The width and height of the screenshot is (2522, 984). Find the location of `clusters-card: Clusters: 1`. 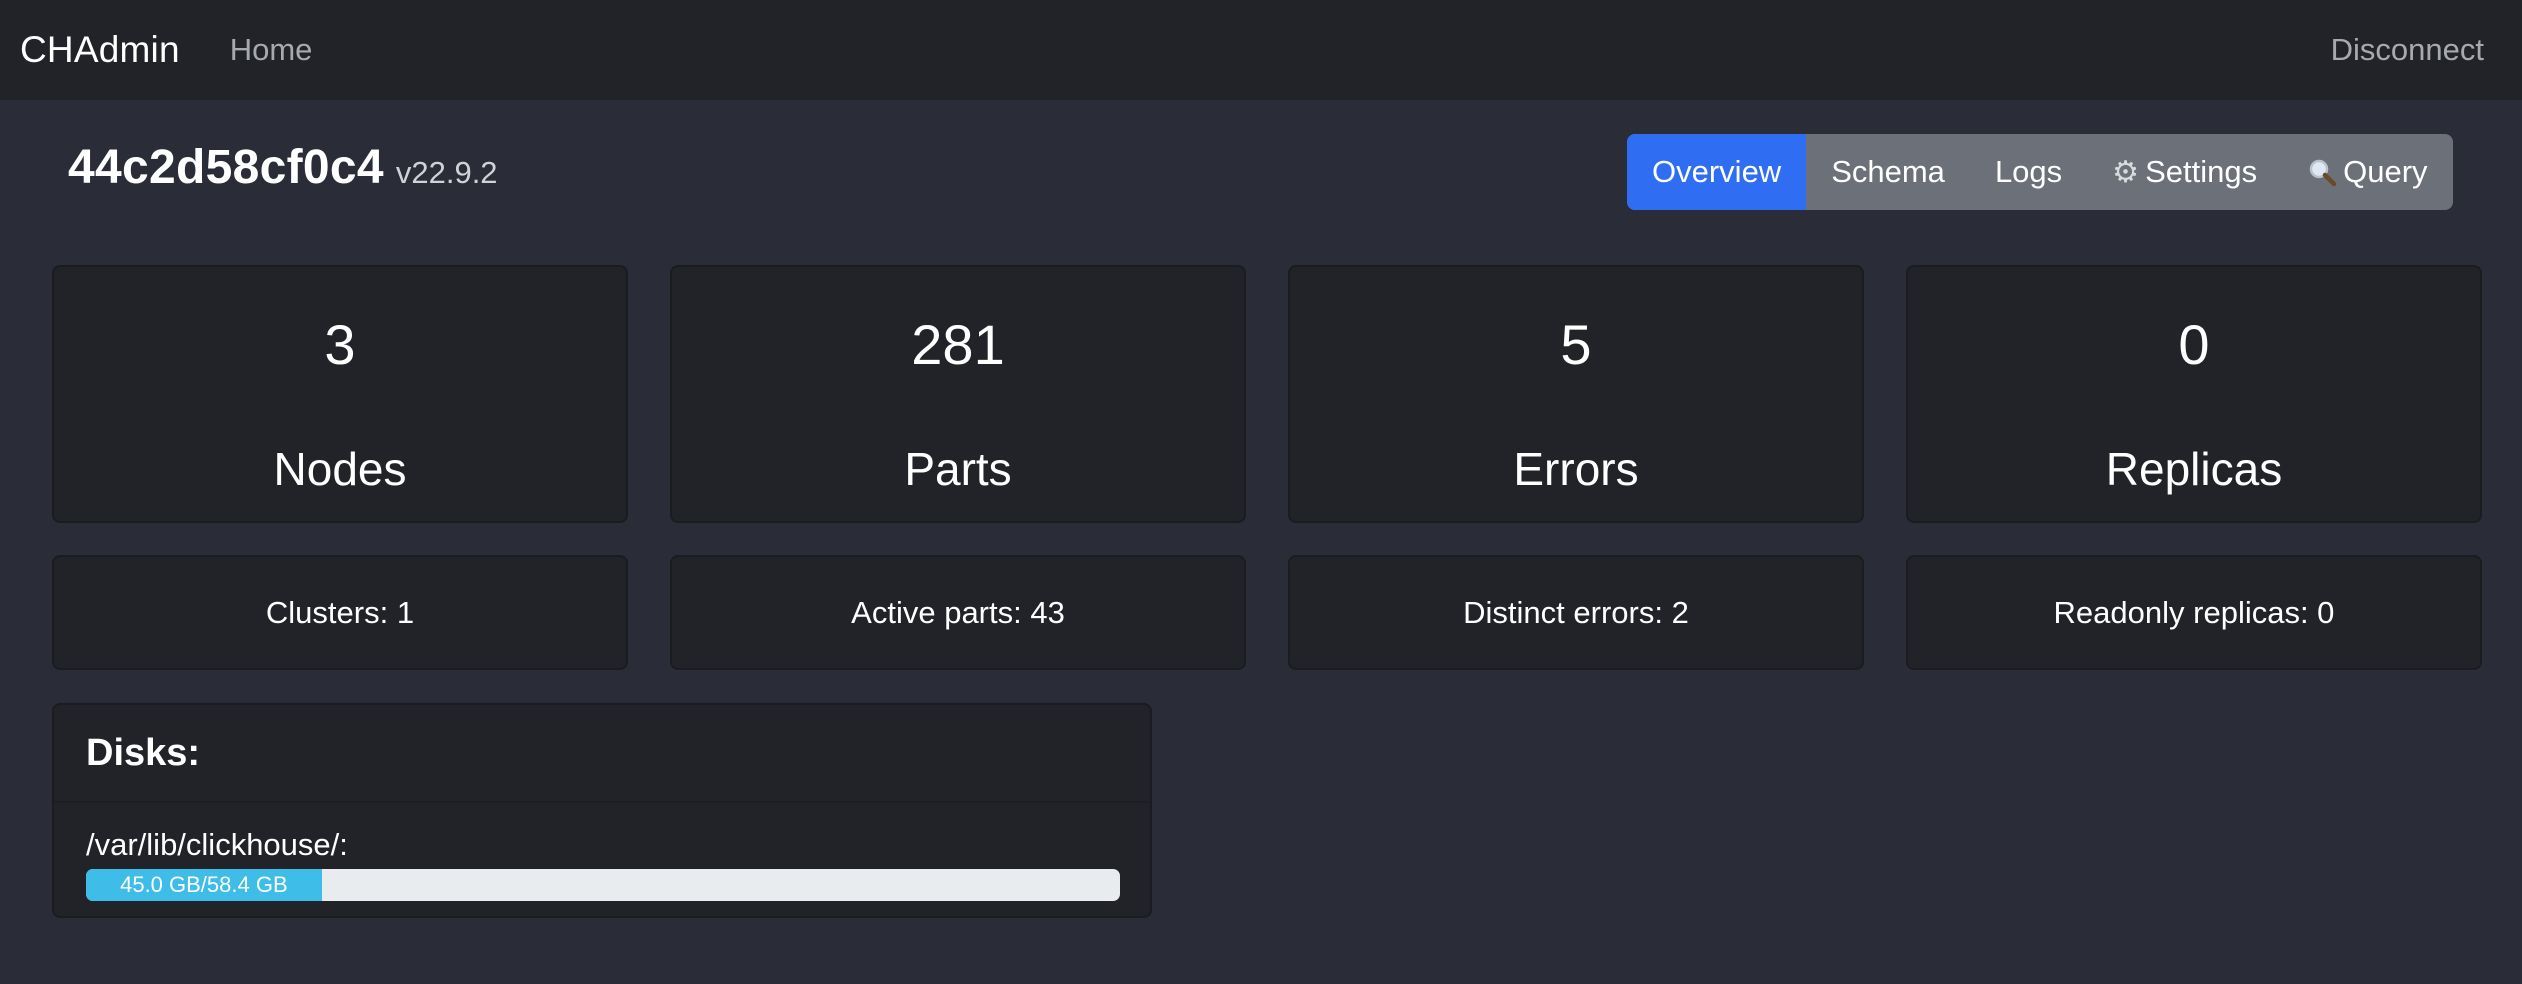

clusters-card: Clusters: 1 is located at coordinates (340, 612).